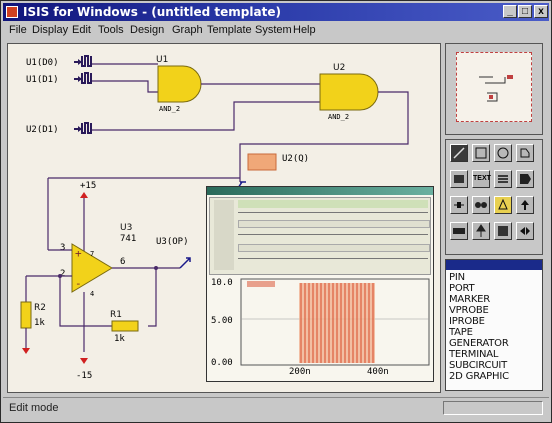  What do you see at coordinates (481, 179) in the screenshot?
I see `text-tool-button: TEXT` at bounding box center [481, 179].